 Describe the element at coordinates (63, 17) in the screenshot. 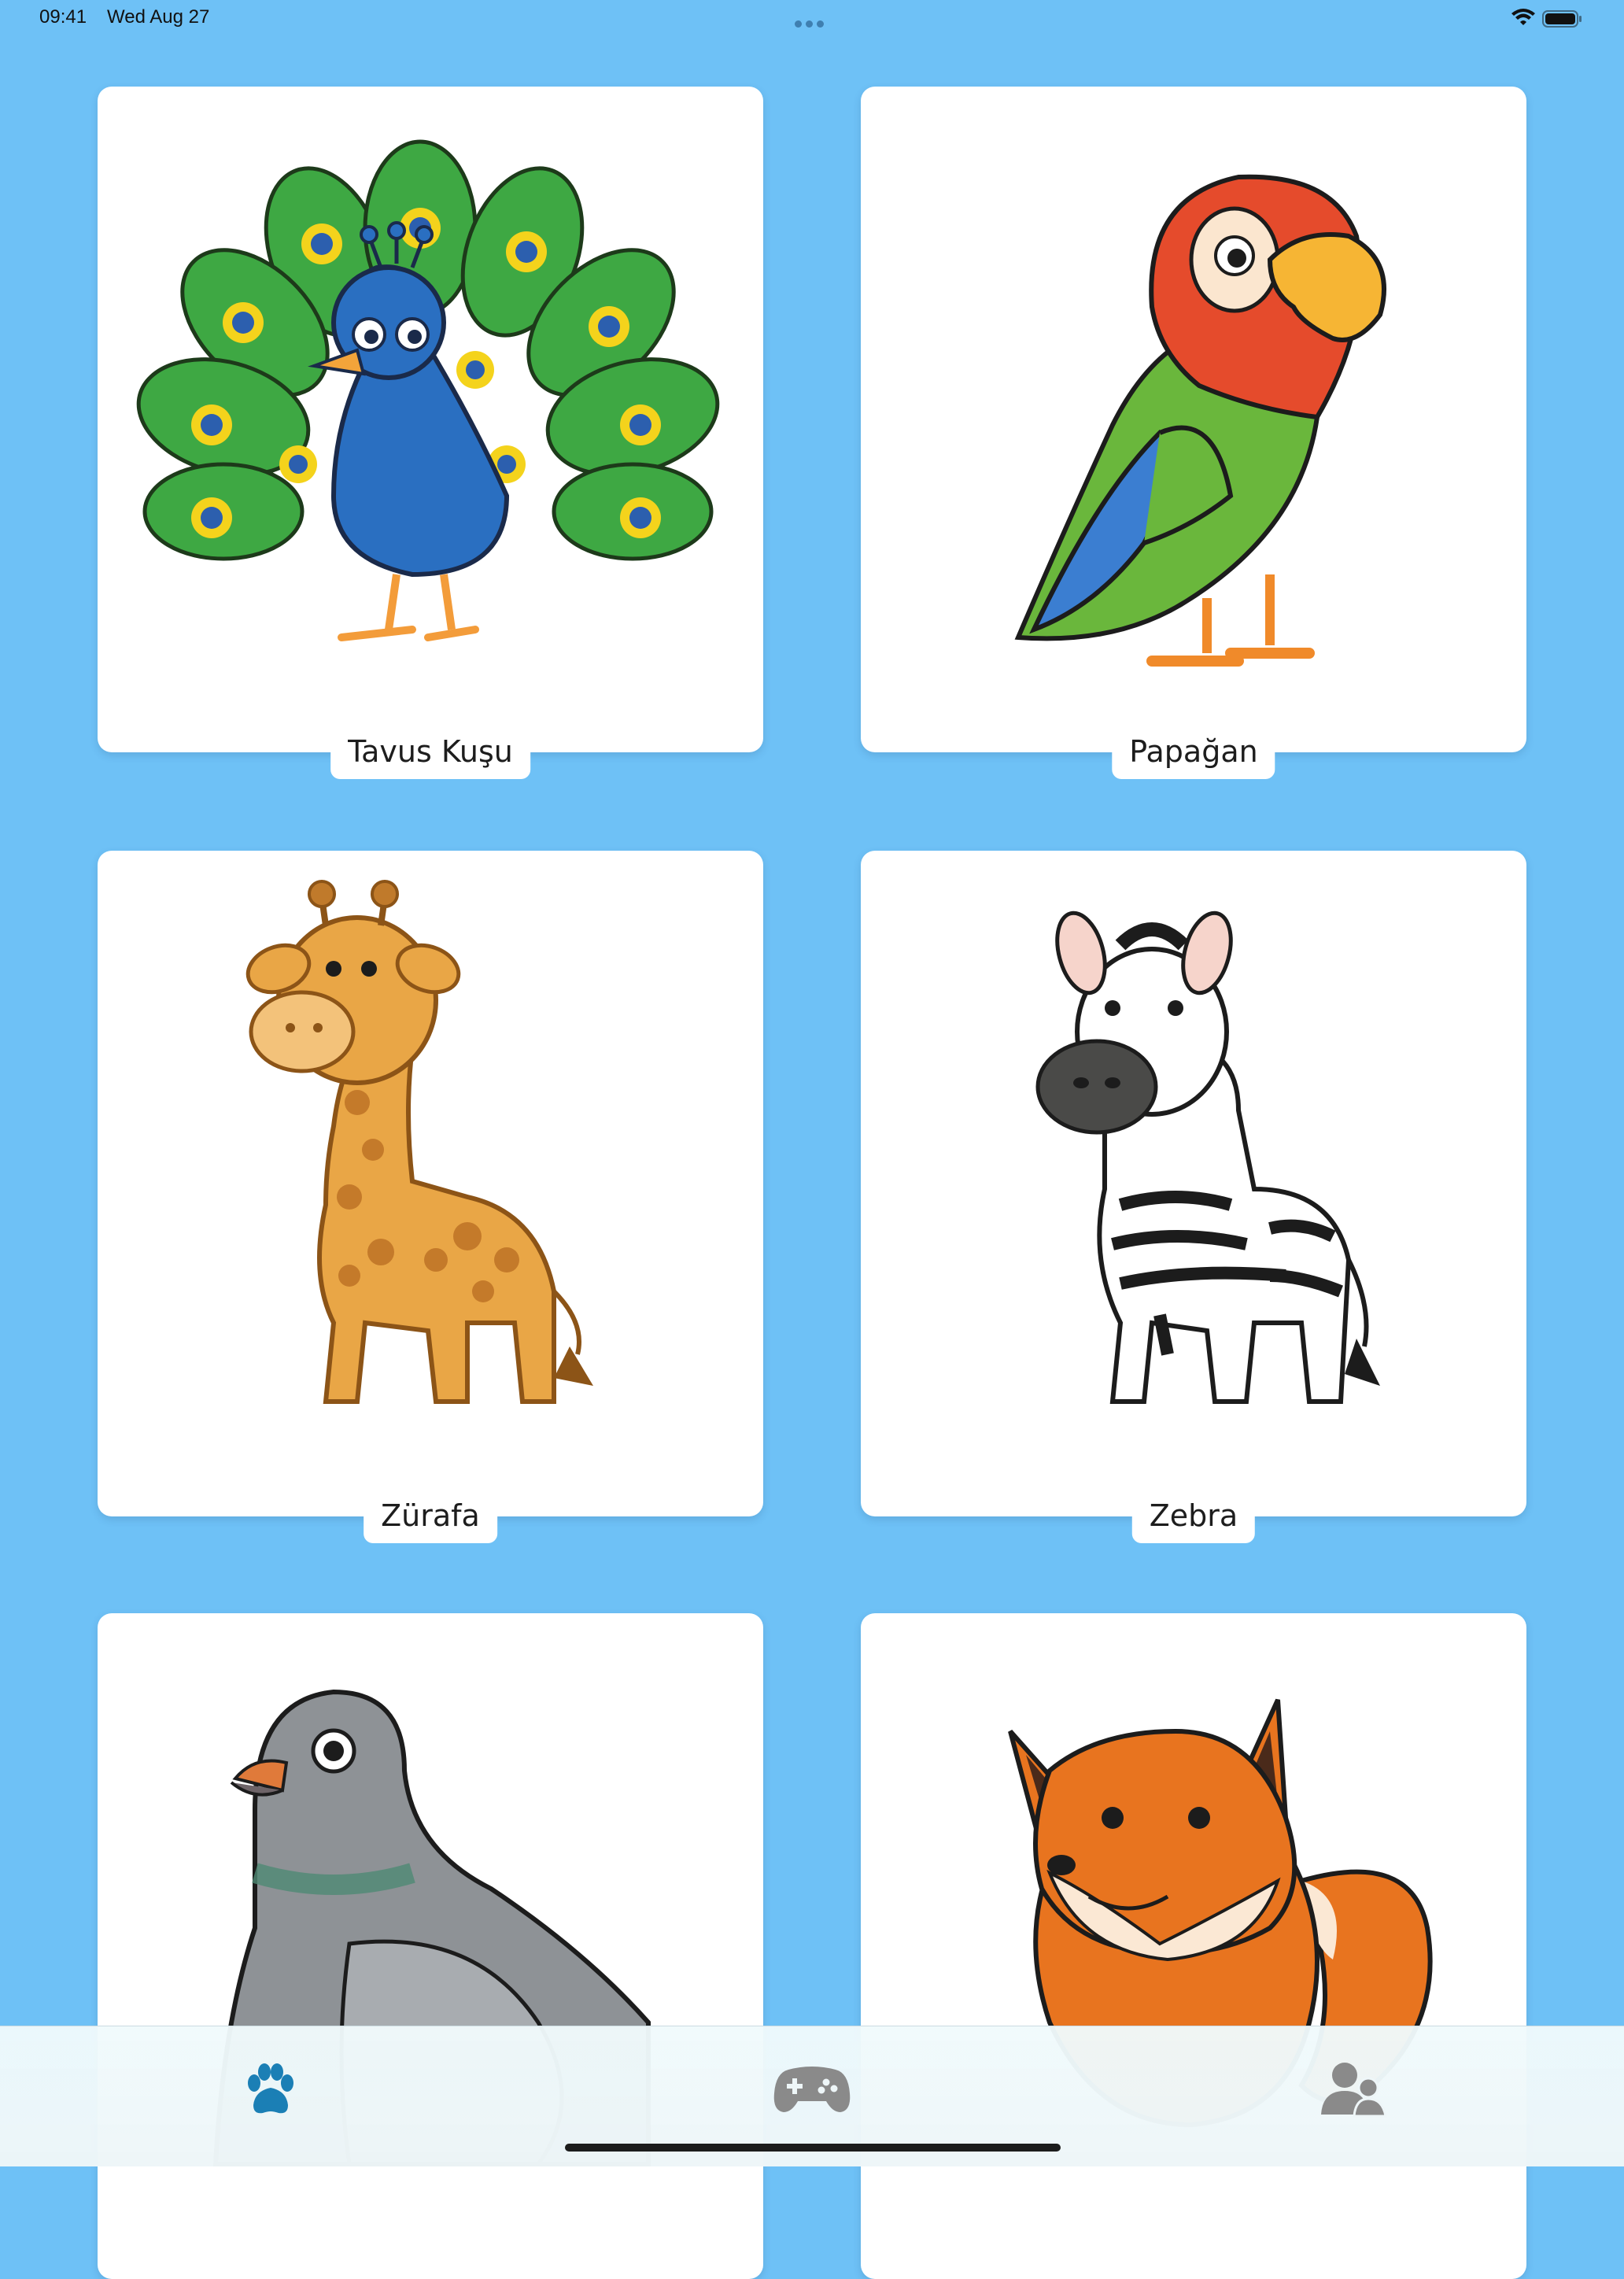

I see `status-time: 09:41` at that location.